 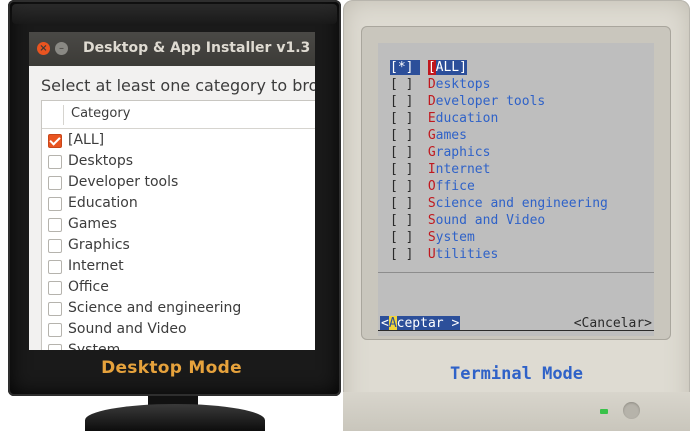 I want to click on terminal-category-row: [ ] Education, so click(x=444, y=119).